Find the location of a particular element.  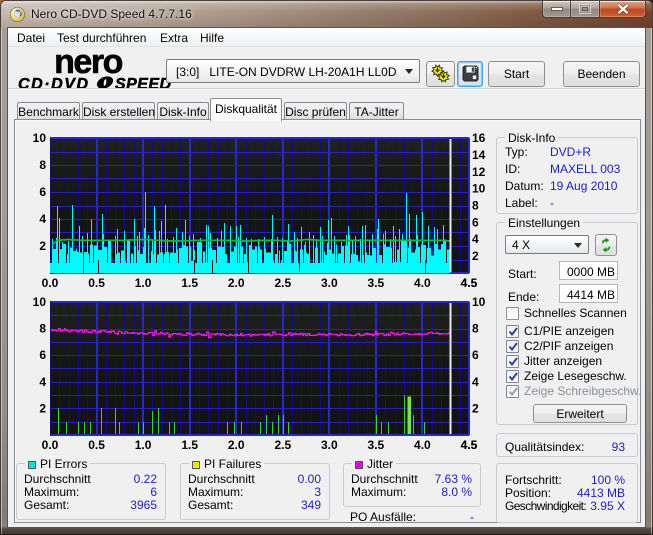

svg-text: 12 is located at coordinates (479, 172).